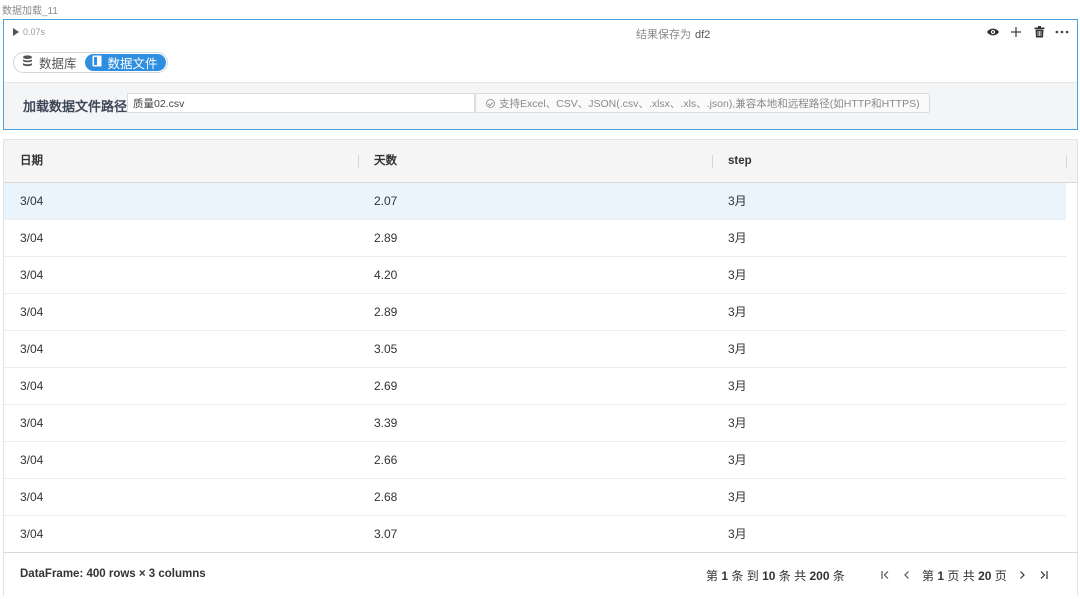  What do you see at coordinates (385, 161) in the screenshot?
I see `column-header-days: 天数` at bounding box center [385, 161].